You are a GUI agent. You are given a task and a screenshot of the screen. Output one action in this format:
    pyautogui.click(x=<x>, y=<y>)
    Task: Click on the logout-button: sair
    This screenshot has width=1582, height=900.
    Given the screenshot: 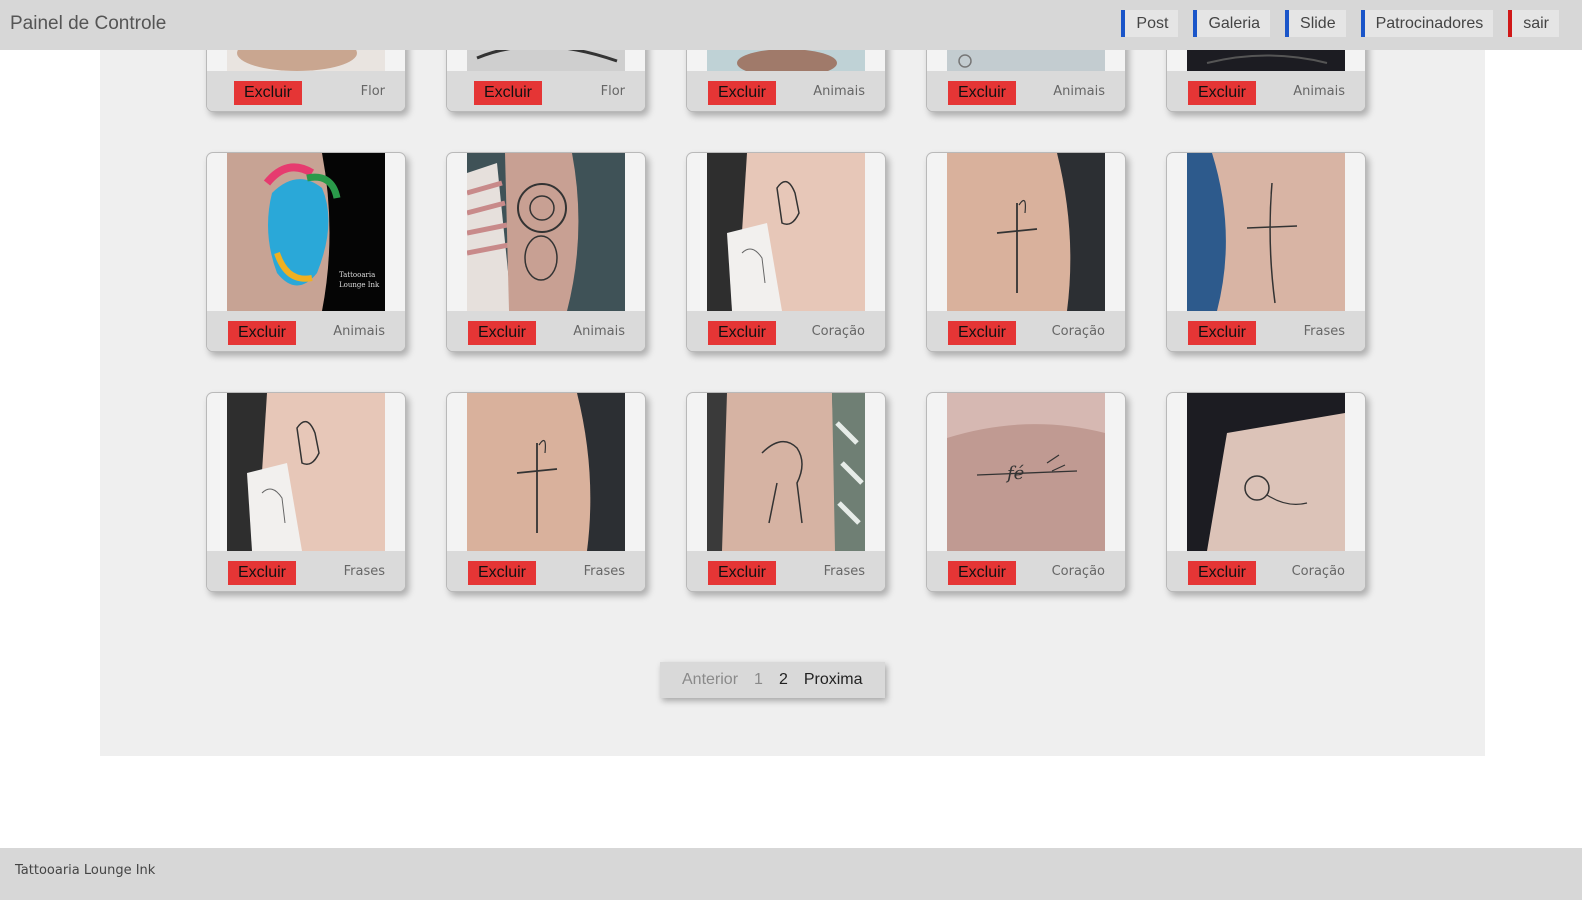 What is the action you would take?
    pyautogui.click(x=1533, y=23)
    